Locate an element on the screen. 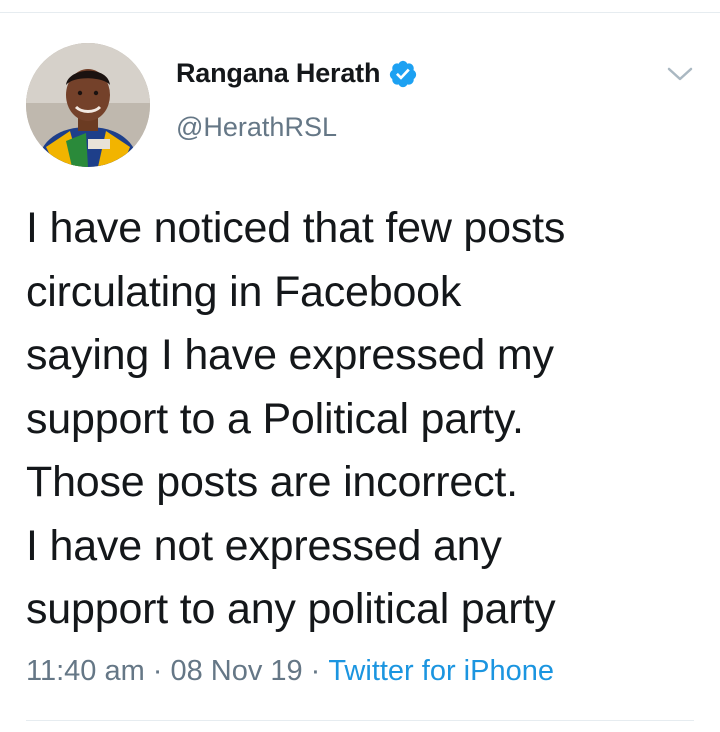  user-name-row: Rangana Herath is located at coordinates (297, 73).